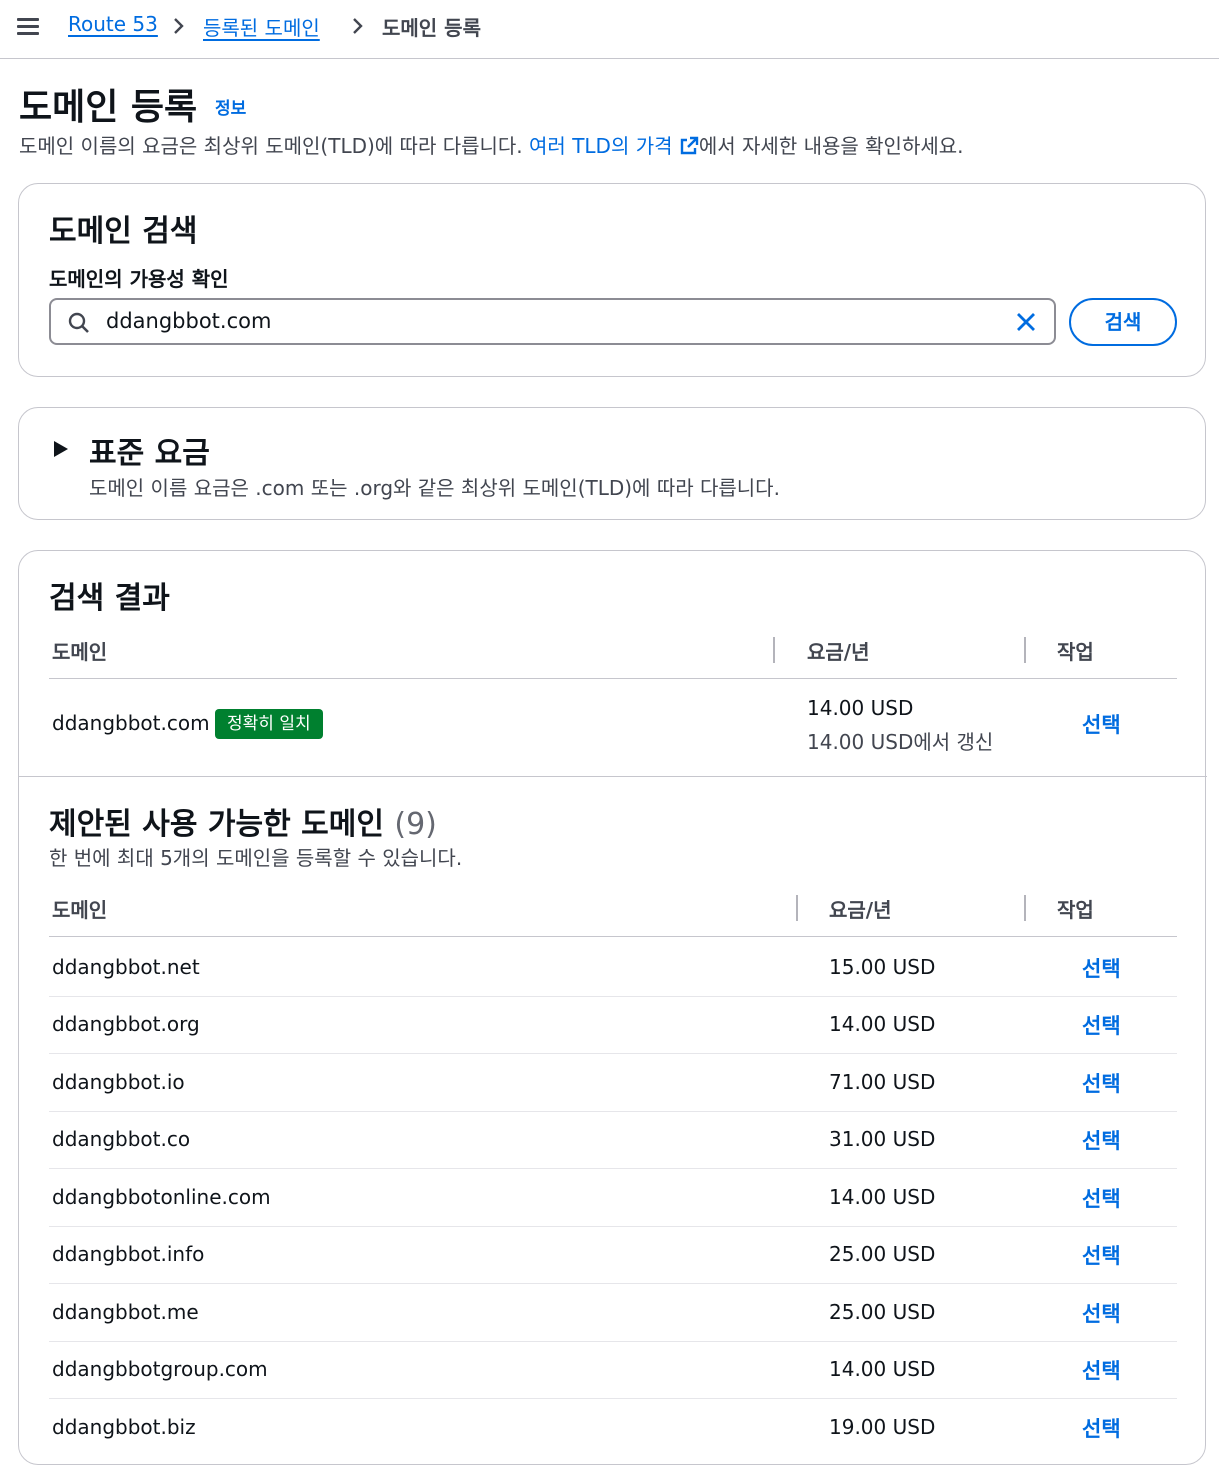 Image resolution: width=1219 pixels, height=1474 pixels. What do you see at coordinates (1026, 322) in the screenshot?
I see `close-icon` at bounding box center [1026, 322].